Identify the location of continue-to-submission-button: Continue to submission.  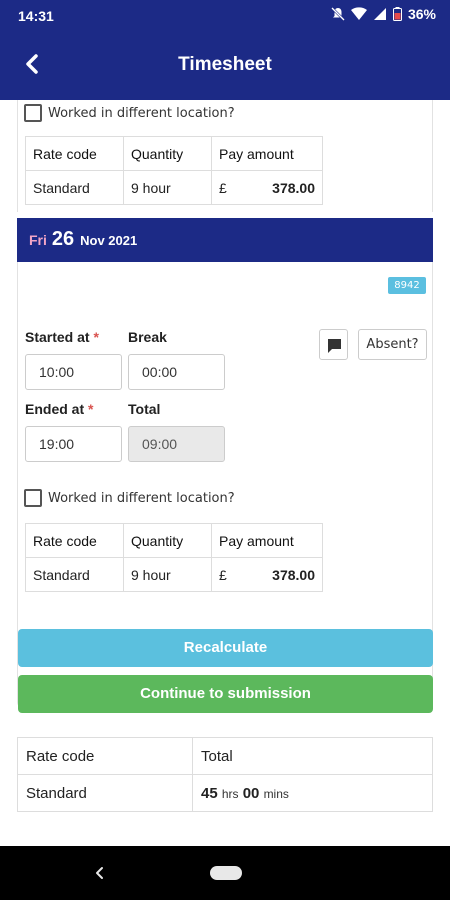
(225, 694).